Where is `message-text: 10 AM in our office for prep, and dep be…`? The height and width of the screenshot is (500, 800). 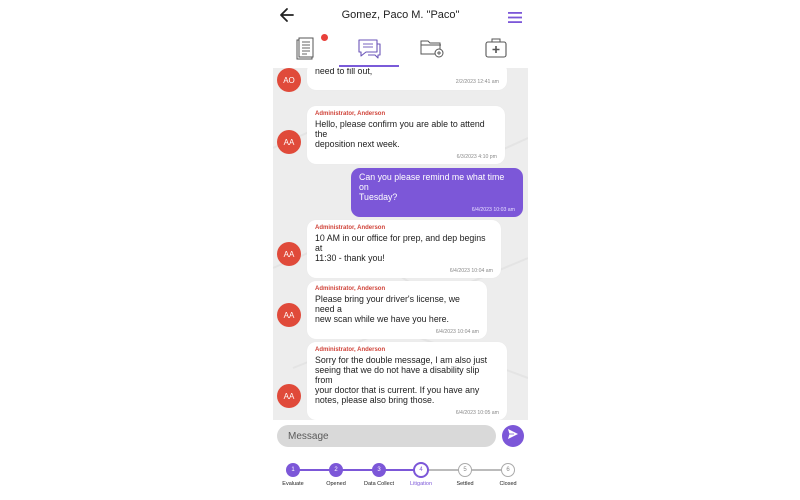
message-text: 10 AM in our office for prep, and dep be… is located at coordinates (400, 248).